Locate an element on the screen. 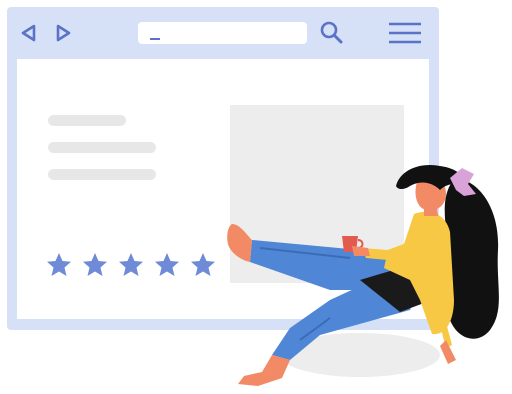 The image size is (512, 394). browser-toolbar is located at coordinates (223, 33).